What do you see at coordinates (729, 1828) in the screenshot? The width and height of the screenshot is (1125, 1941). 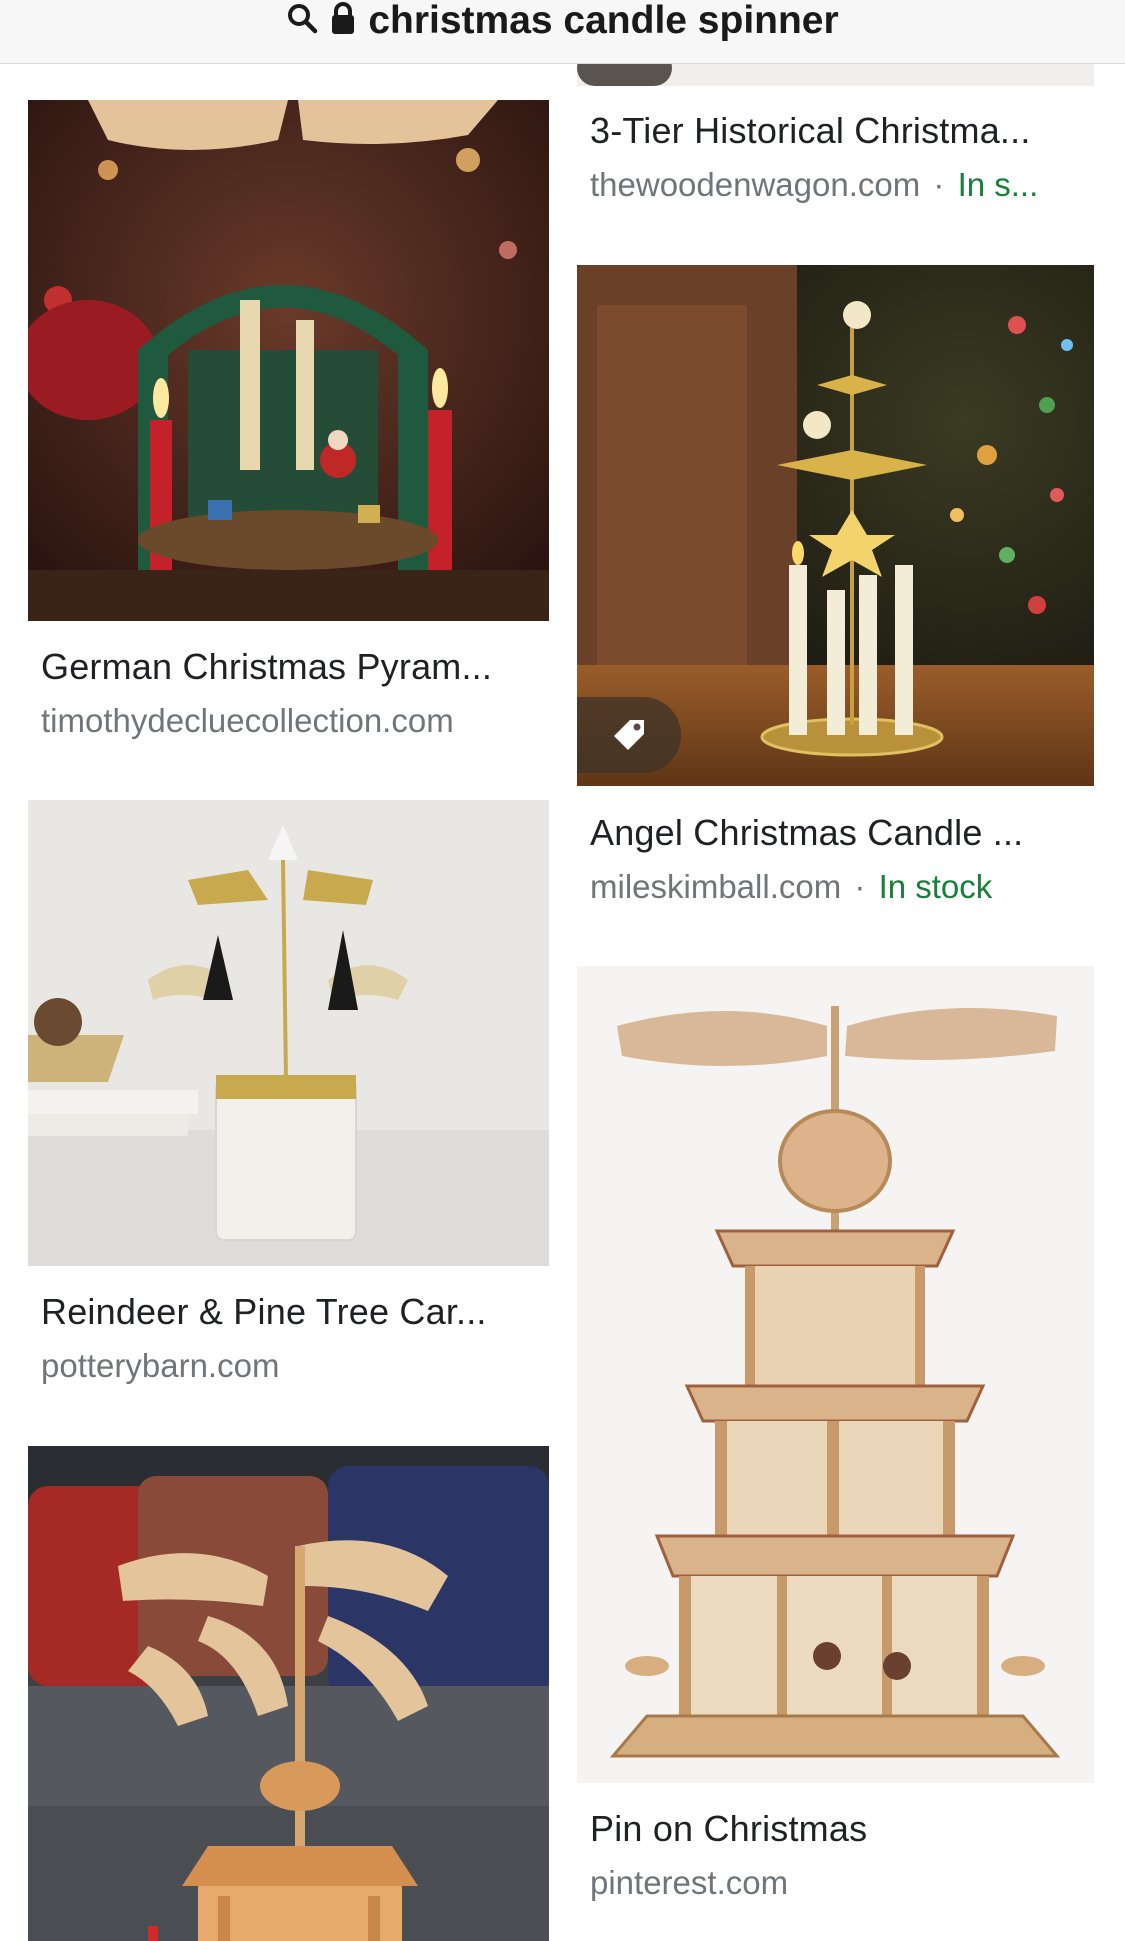 I see `result-title: Pin on Christmas` at bounding box center [729, 1828].